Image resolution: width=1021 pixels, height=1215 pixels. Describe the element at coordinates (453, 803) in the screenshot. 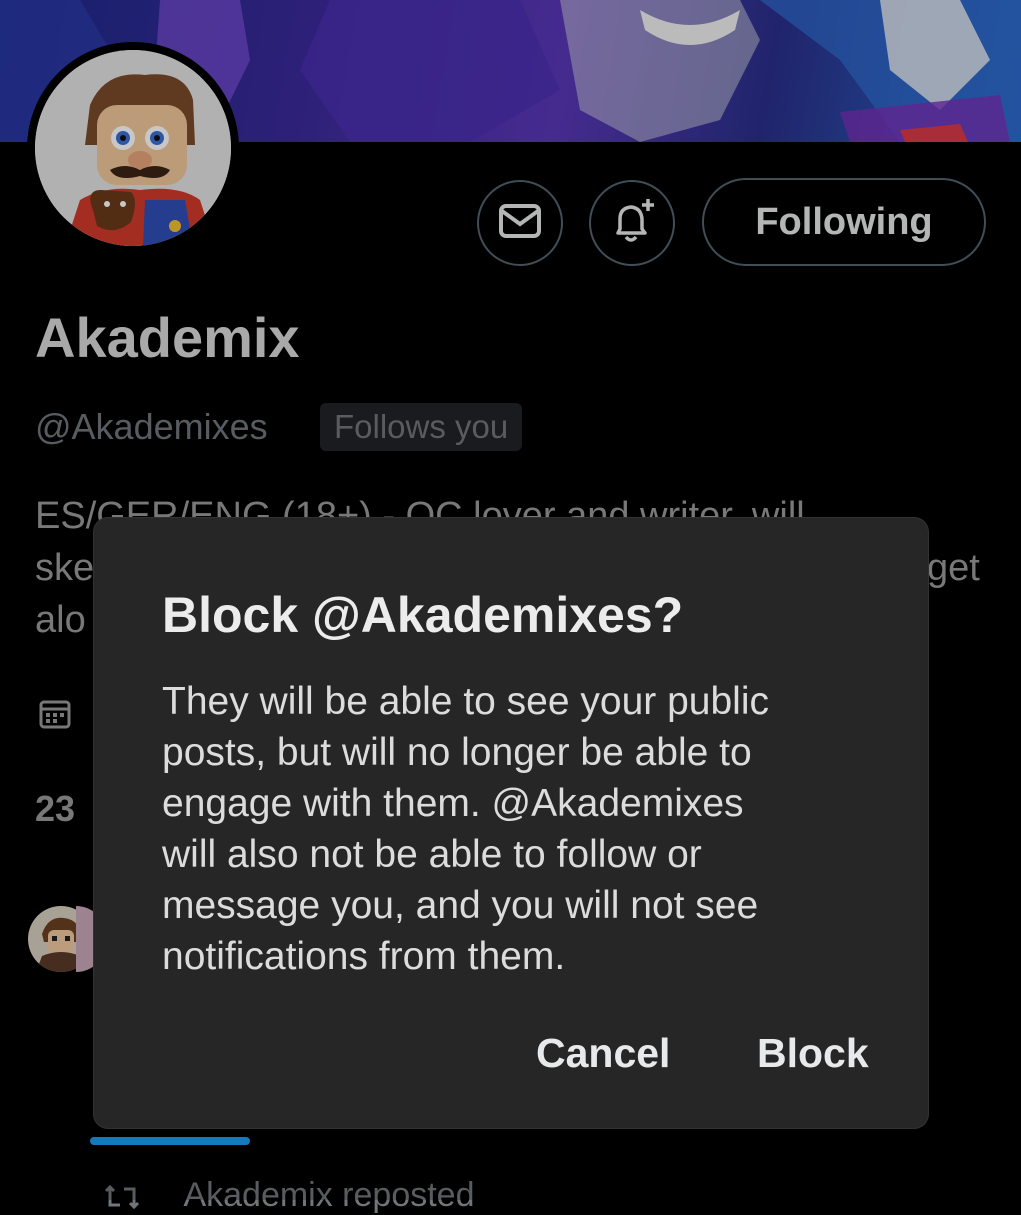

I see `dialog-message-line: engage with them. @Akademixes` at that location.